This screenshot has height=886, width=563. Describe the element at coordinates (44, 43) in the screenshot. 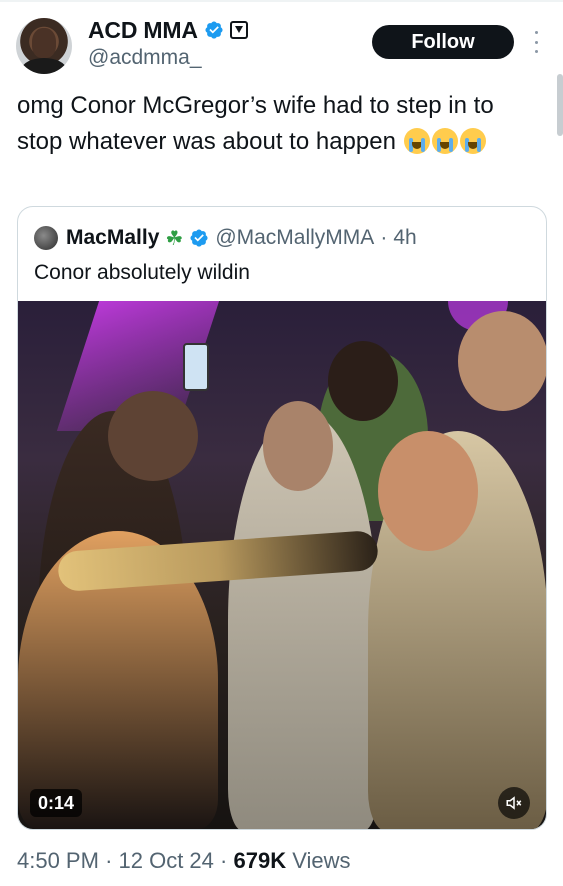

I see `avatar-face` at that location.